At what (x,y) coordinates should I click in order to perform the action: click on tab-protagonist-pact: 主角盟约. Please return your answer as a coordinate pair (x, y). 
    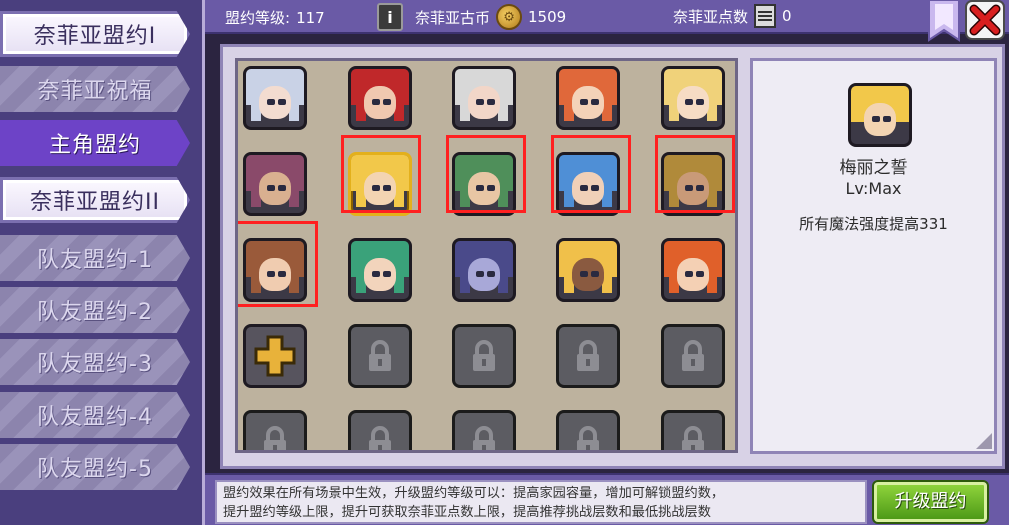
    Looking at the image, I should click on (95, 143).